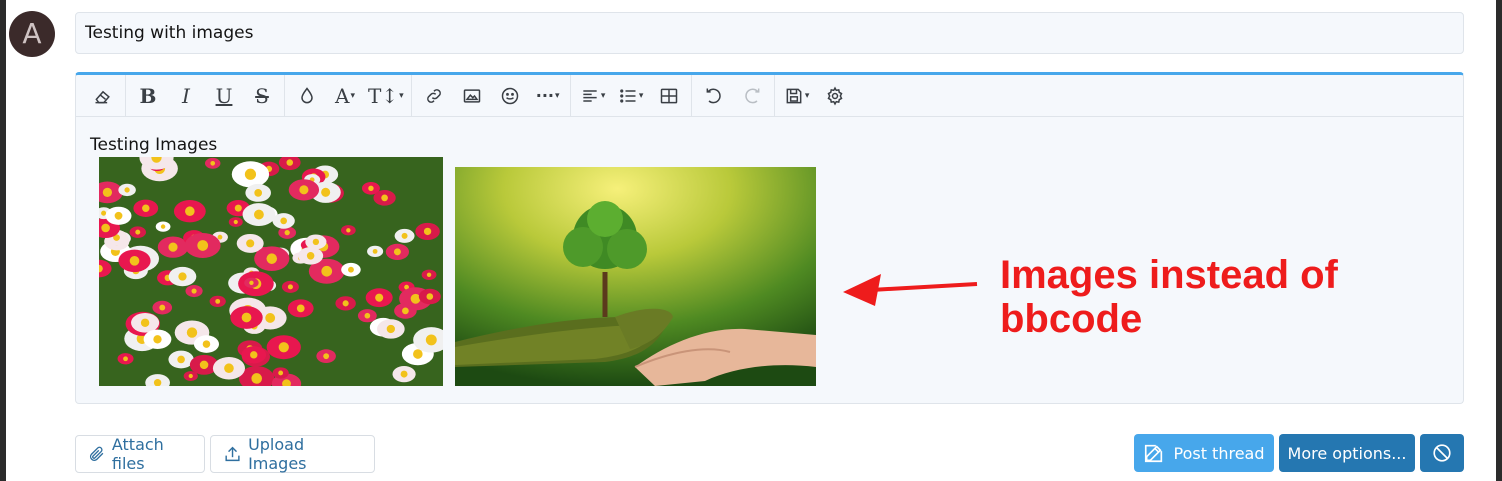  Describe the element at coordinates (631, 96) in the screenshot. I see `list-icon: ▾` at that location.